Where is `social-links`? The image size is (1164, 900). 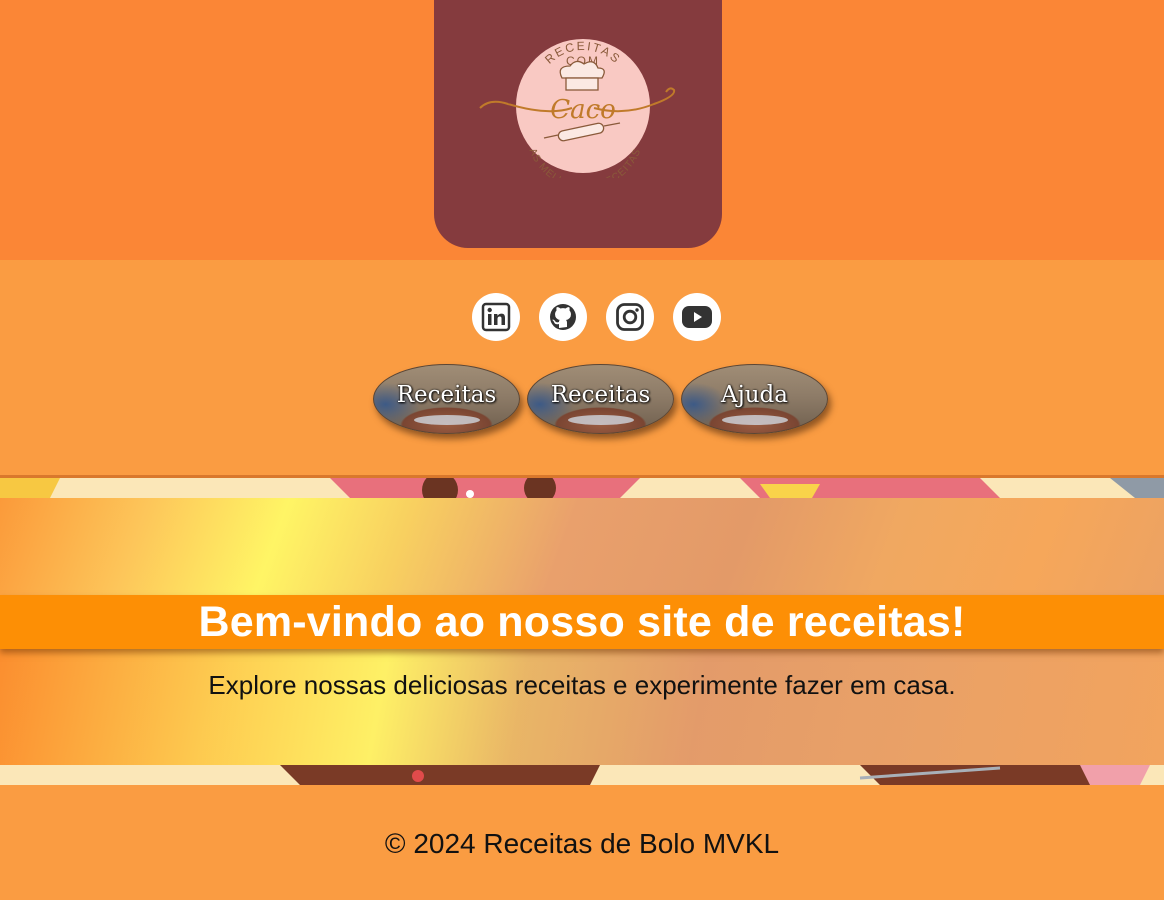
social-links is located at coordinates (596, 317).